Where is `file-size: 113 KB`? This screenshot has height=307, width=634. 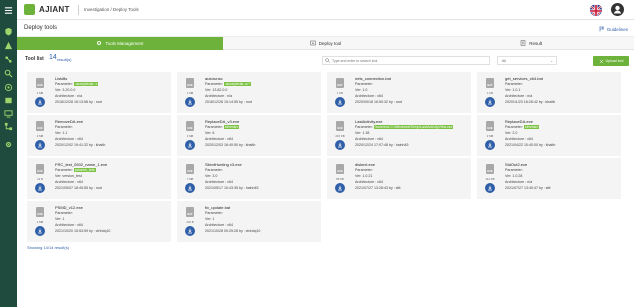 file-size: 113 KB is located at coordinates (490, 179).